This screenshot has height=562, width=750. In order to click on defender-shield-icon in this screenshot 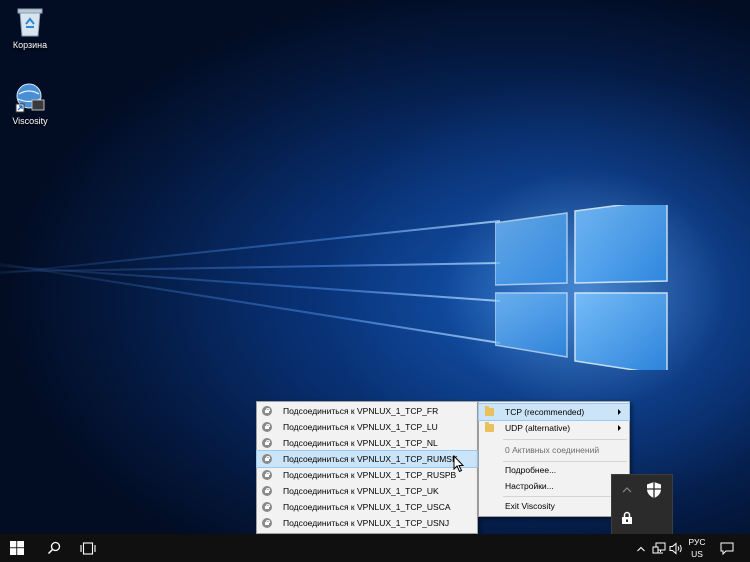, I will do `click(654, 490)`.